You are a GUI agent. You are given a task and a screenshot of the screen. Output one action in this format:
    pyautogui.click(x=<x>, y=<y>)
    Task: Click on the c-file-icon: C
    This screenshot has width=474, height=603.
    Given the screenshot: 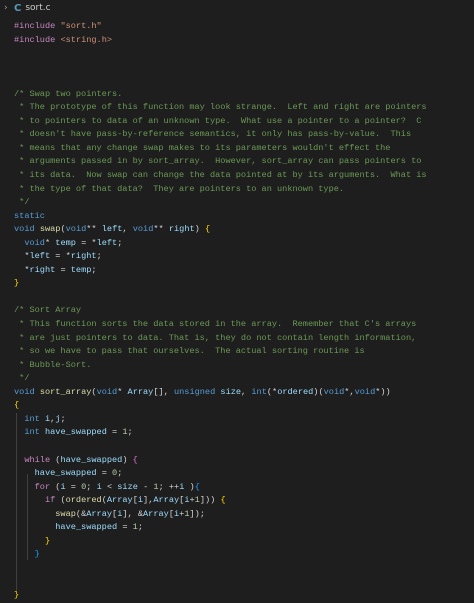 What is the action you would take?
    pyautogui.click(x=18, y=8)
    